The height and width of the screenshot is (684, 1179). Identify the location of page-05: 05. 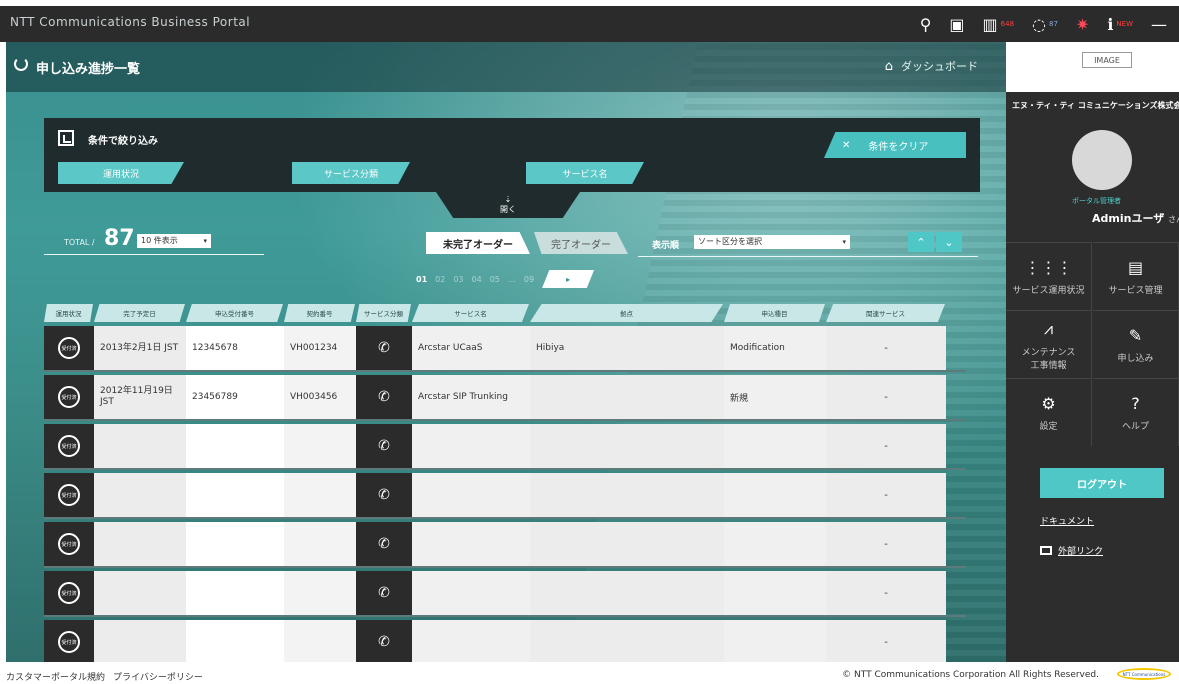
(495, 279).